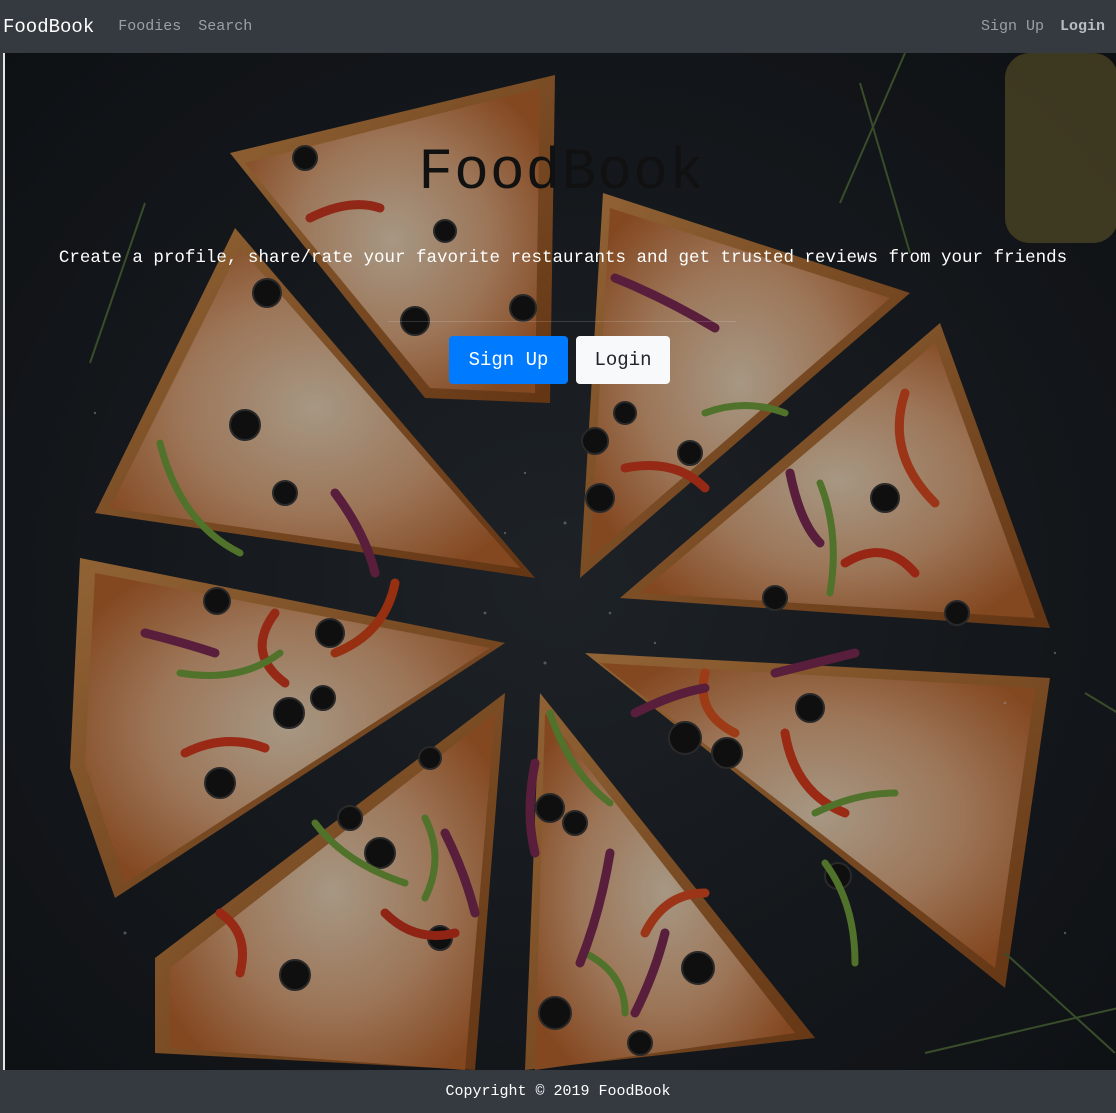 The image size is (1116, 1113). What do you see at coordinates (562, 321) in the screenshot?
I see `hero-divider` at bounding box center [562, 321].